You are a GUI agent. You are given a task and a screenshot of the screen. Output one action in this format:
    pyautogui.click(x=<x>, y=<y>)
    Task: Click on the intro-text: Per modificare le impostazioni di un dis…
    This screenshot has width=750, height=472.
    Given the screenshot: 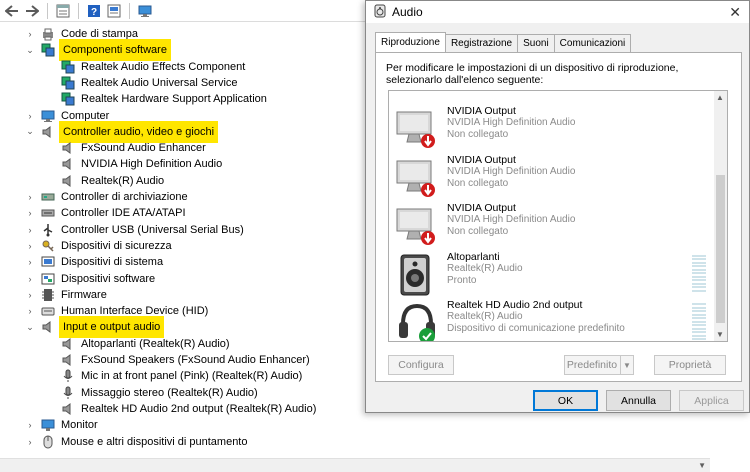 What is the action you would take?
    pyautogui.click(x=532, y=74)
    